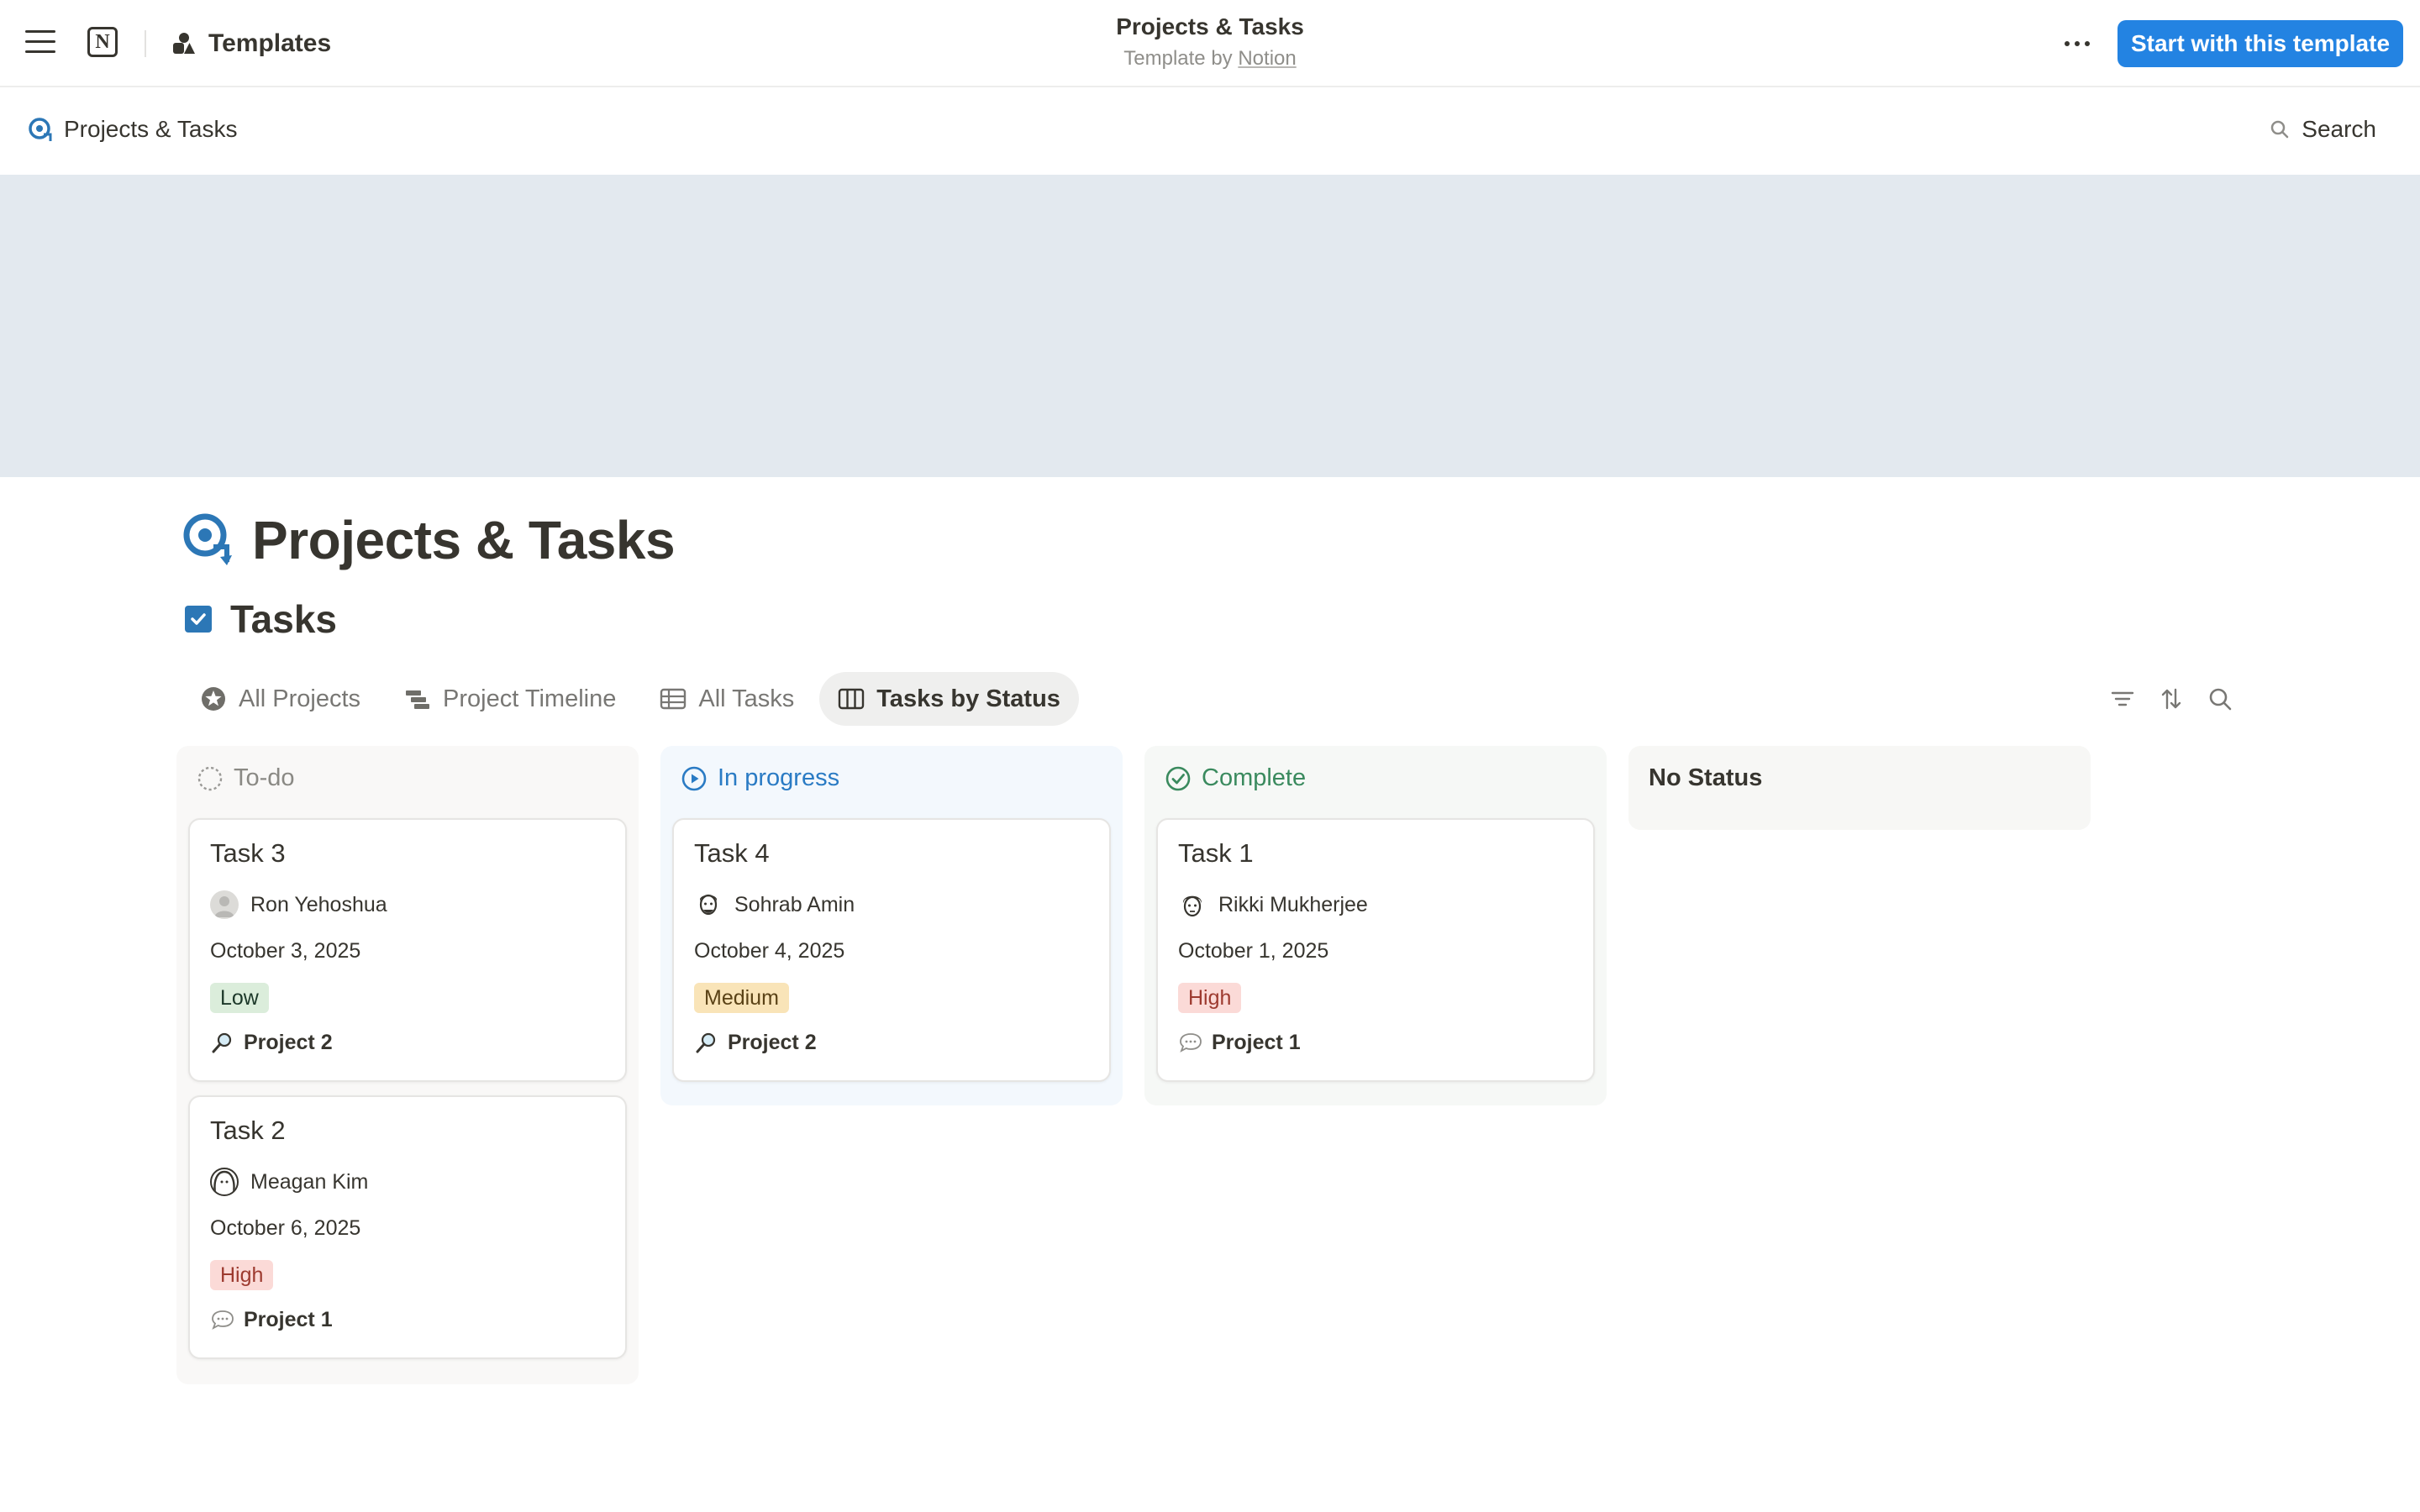 Image resolution: width=2420 pixels, height=1512 pixels. Describe the element at coordinates (40, 42) in the screenshot. I see `menu-icon` at that location.